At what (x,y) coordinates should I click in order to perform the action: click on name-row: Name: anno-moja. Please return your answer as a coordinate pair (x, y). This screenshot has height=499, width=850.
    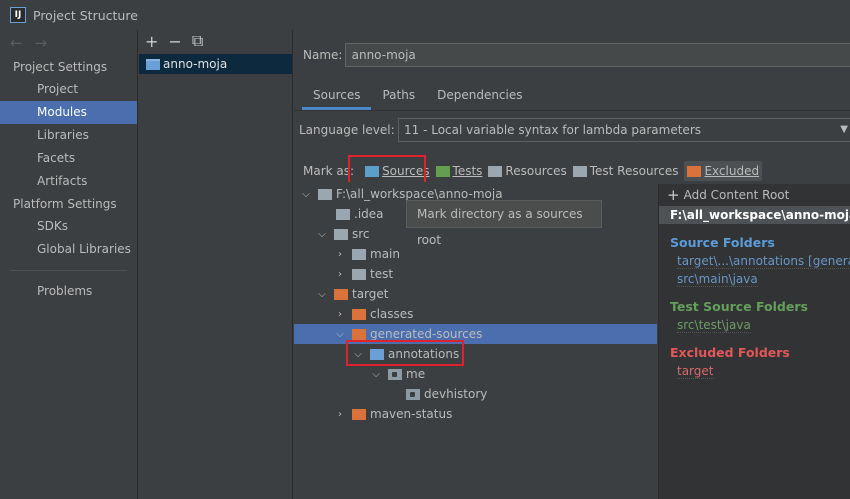
    Looking at the image, I should click on (572, 55).